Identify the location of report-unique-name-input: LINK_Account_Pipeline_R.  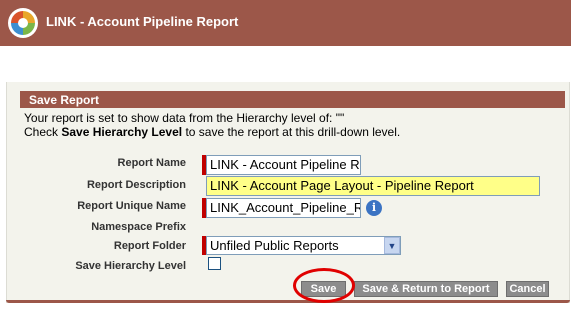
(283, 208).